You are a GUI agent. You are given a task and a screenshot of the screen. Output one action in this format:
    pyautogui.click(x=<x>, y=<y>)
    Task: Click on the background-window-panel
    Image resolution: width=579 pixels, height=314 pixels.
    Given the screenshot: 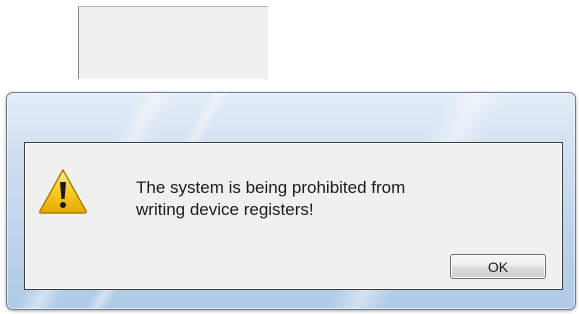 What is the action you would take?
    pyautogui.click(x=173, y=42)
    